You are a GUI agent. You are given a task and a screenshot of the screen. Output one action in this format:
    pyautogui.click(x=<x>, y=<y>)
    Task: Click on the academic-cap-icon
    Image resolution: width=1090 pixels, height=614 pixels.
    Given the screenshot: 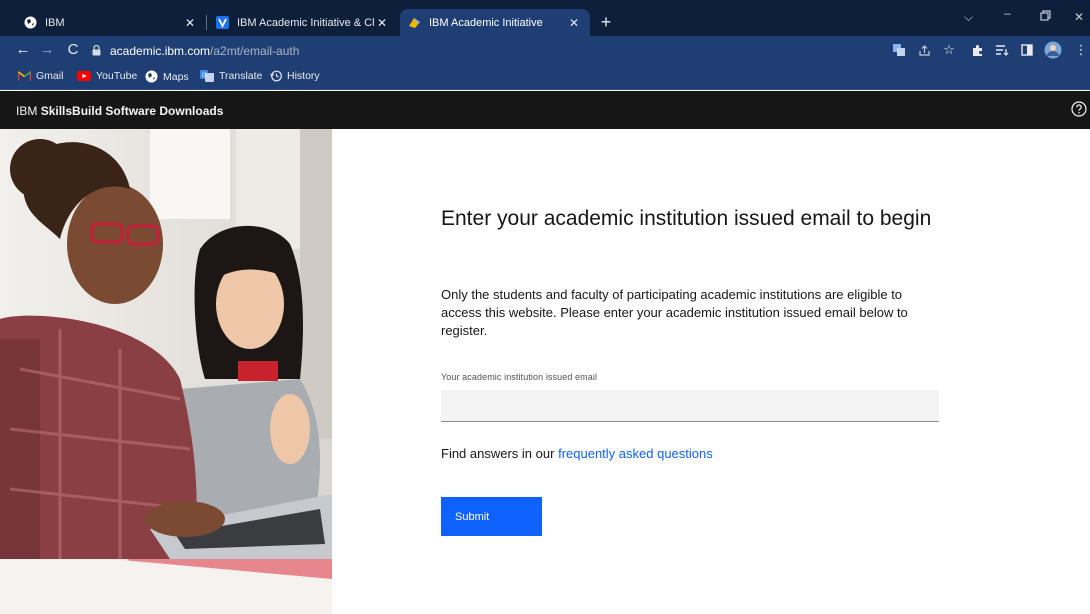 What is the action you would take?
    pyautogui.click(x=414, y=22)
    